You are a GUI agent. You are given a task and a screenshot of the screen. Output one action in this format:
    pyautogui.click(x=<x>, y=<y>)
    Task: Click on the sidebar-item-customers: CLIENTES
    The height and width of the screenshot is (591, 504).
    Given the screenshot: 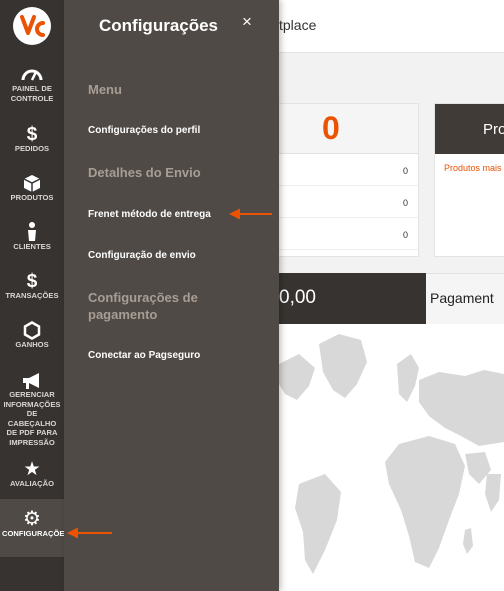 What is the action you would take?
    pyautogui.click(x=32, y=239)
    